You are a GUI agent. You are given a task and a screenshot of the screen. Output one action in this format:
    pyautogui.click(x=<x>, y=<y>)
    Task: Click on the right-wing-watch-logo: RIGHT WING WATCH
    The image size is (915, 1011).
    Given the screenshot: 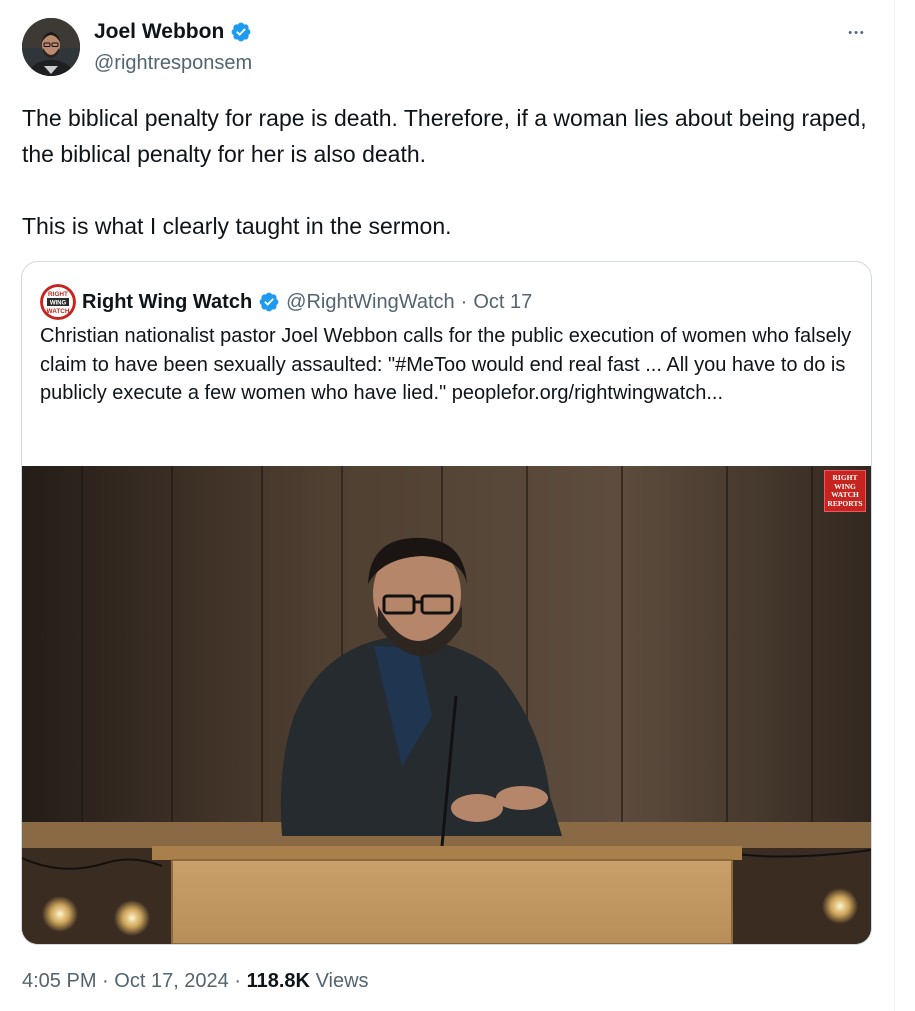 What is the action you would take?
    pyautogui.click(x=58, y=302)
    